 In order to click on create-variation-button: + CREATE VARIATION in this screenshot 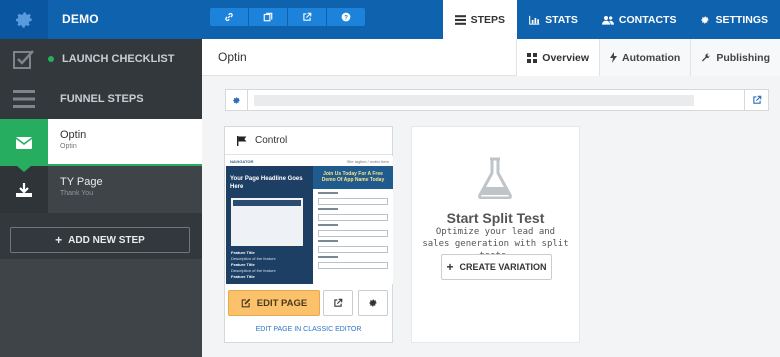, I will do `click(496, 267)`.